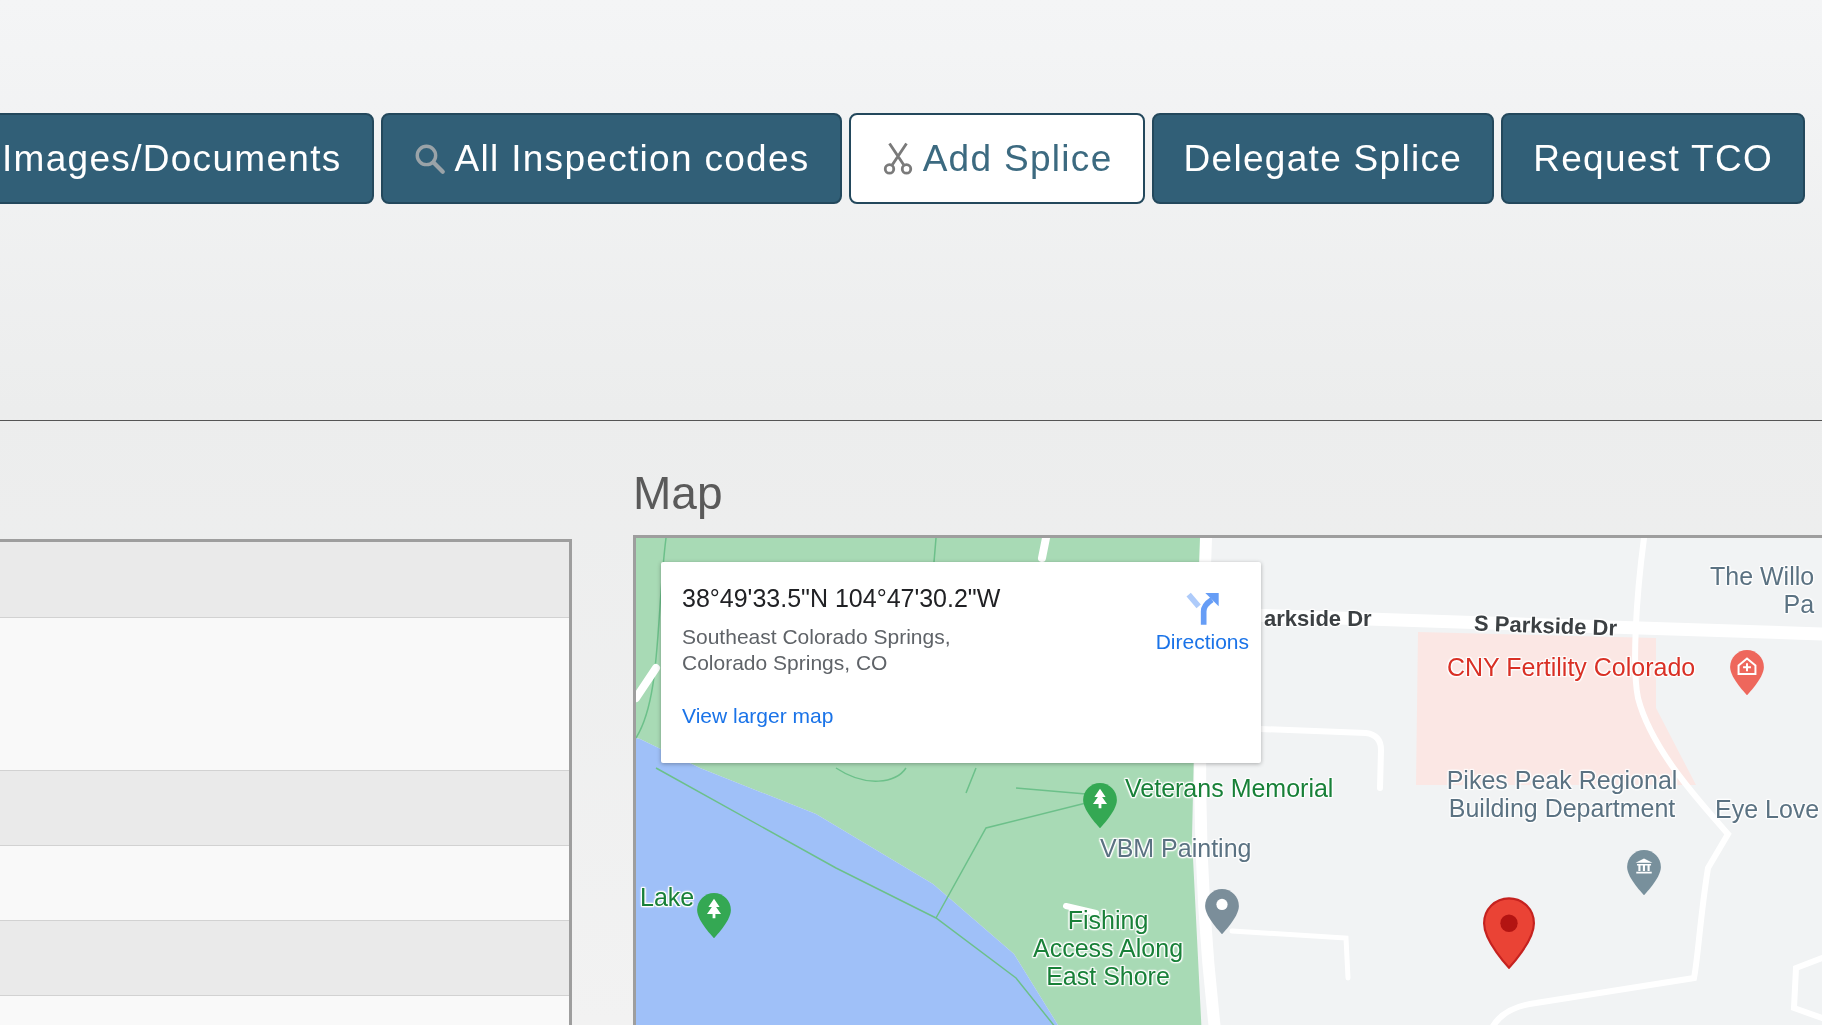  What do you see at coordinates (1323, 158) in the screenshot?
I see `toolbar-button: Delegate Splice` at bounding box center [1323, 158].